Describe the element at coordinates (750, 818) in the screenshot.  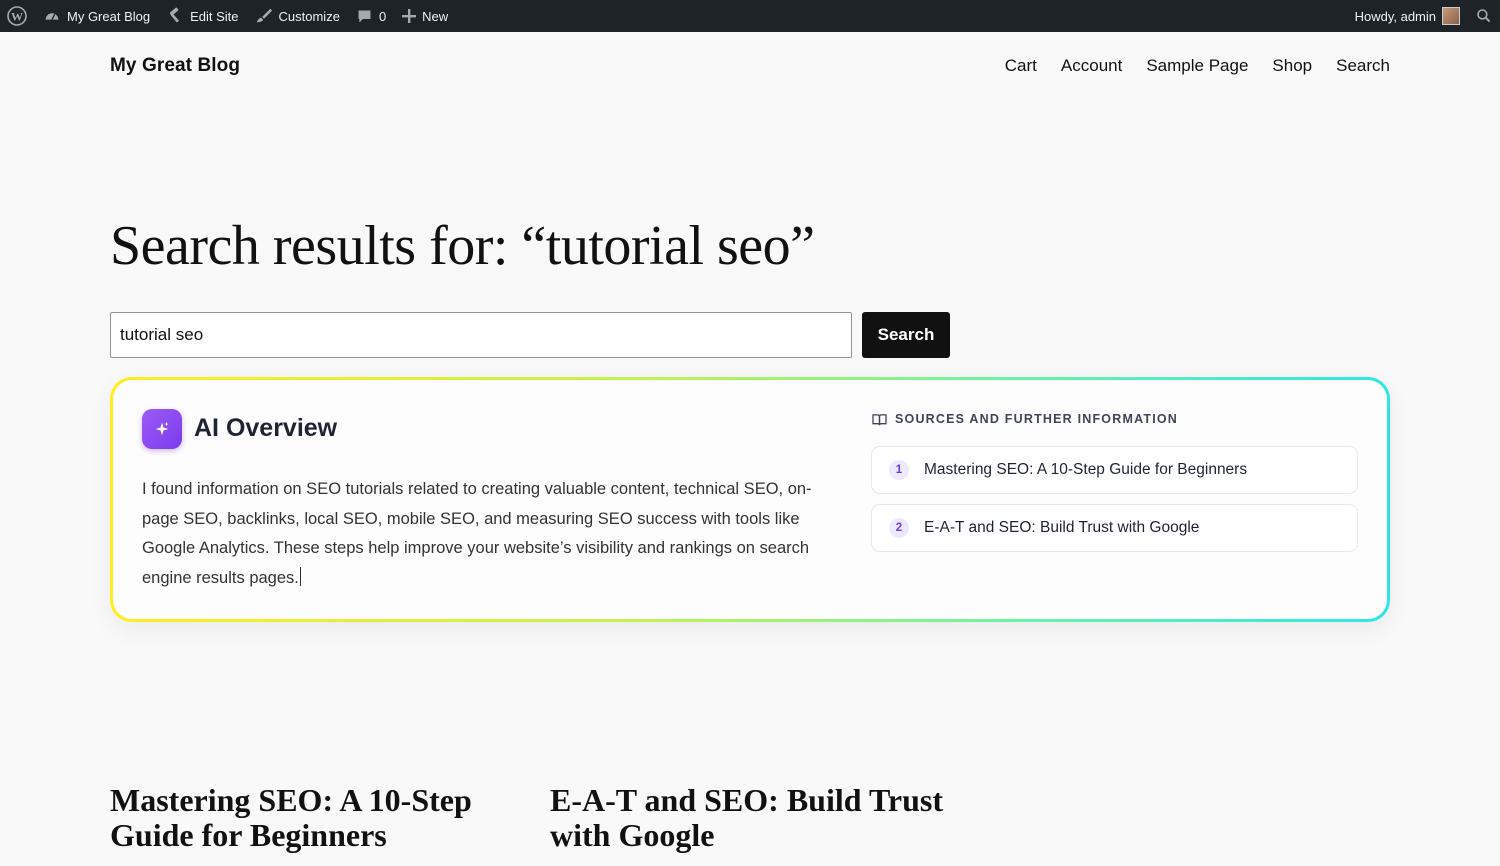
I see `post-title-eat-seo: E-A-T and SEO: Build Trust with Google` at that location.